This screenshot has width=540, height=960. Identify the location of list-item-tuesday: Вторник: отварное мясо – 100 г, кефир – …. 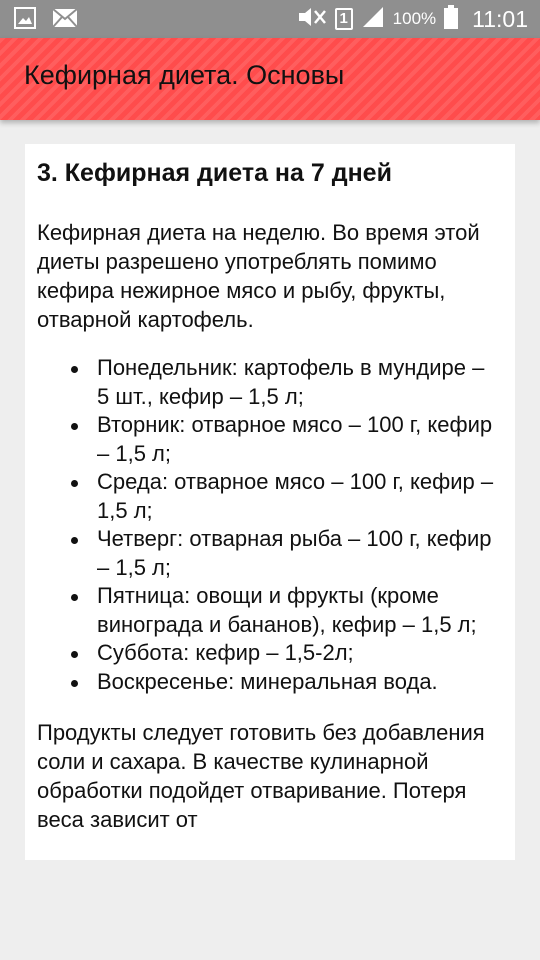
(286, 439).